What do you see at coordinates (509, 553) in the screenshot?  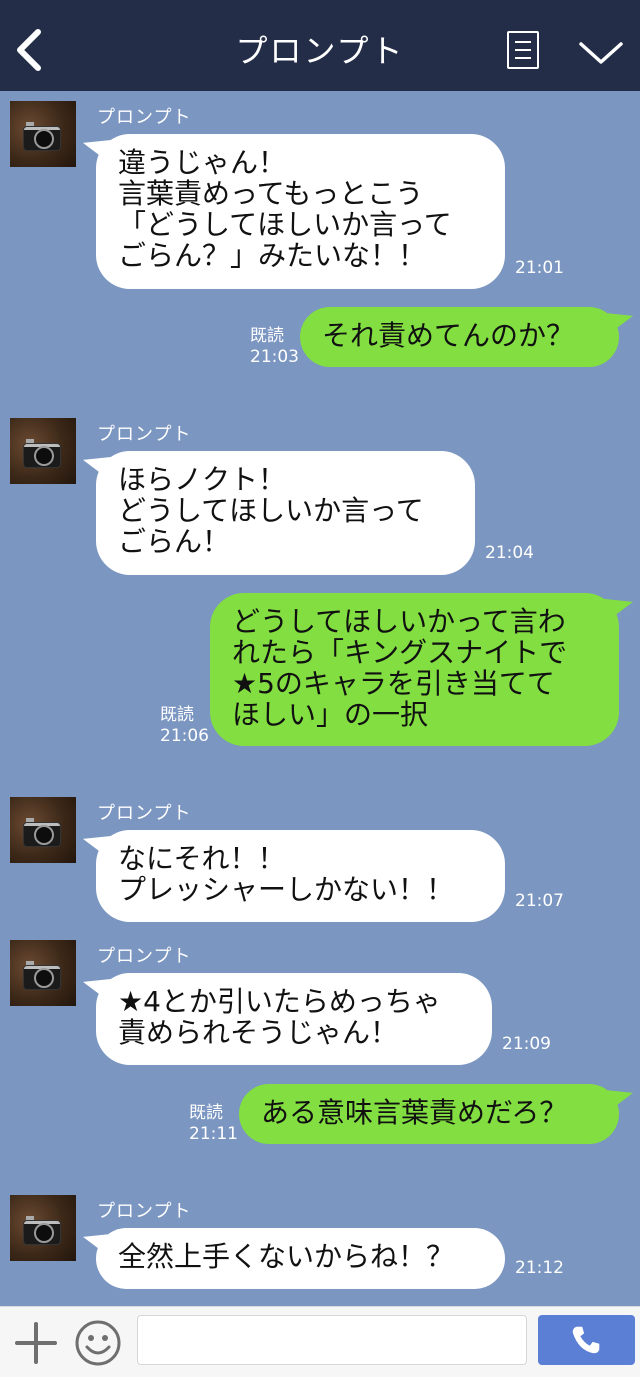 I see `message-time: 21:04` at bounding box center [509, 553].